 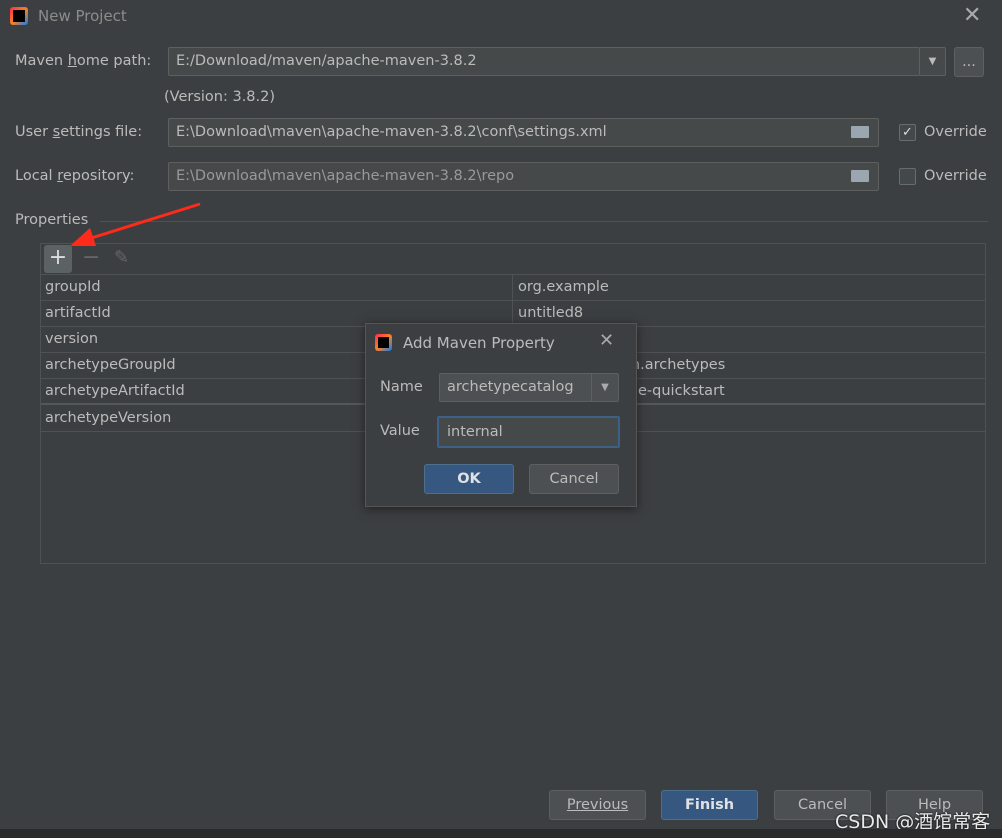 I want to click on dialog-close-icon: ✕, so click(x=606, y=340).